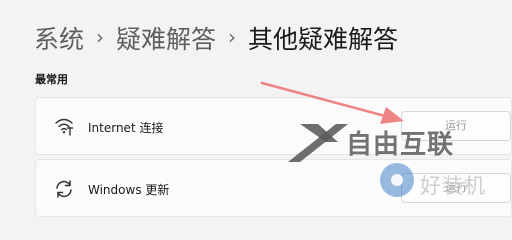 The width and height of the screenshot is (512, 240). What do you see at coordinates (400, 145) in the screenshot?
I see `watermark-brand-text: 自由互联` at bounding box center [400, 145].